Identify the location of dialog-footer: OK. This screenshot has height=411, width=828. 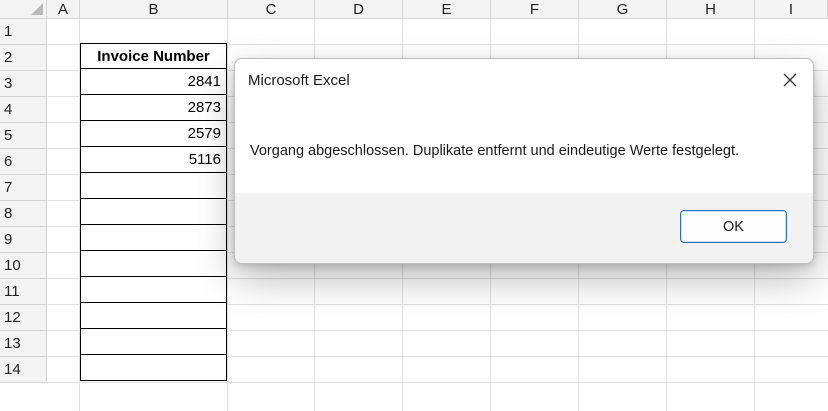
(524, 228).